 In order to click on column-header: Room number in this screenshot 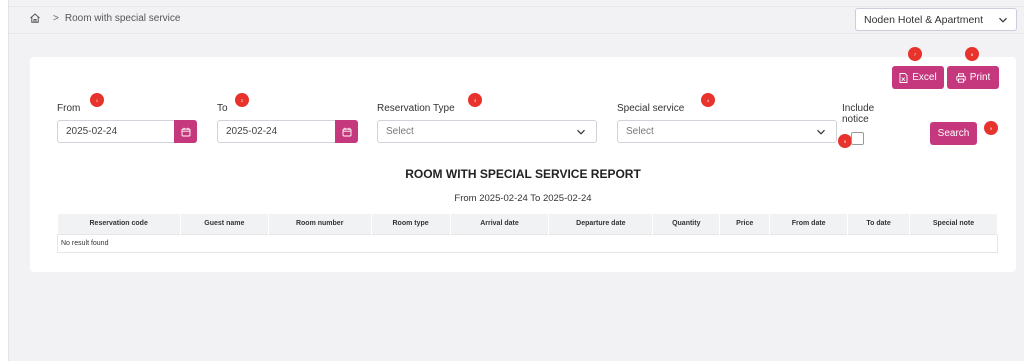, I will do `click(320, 224)`.